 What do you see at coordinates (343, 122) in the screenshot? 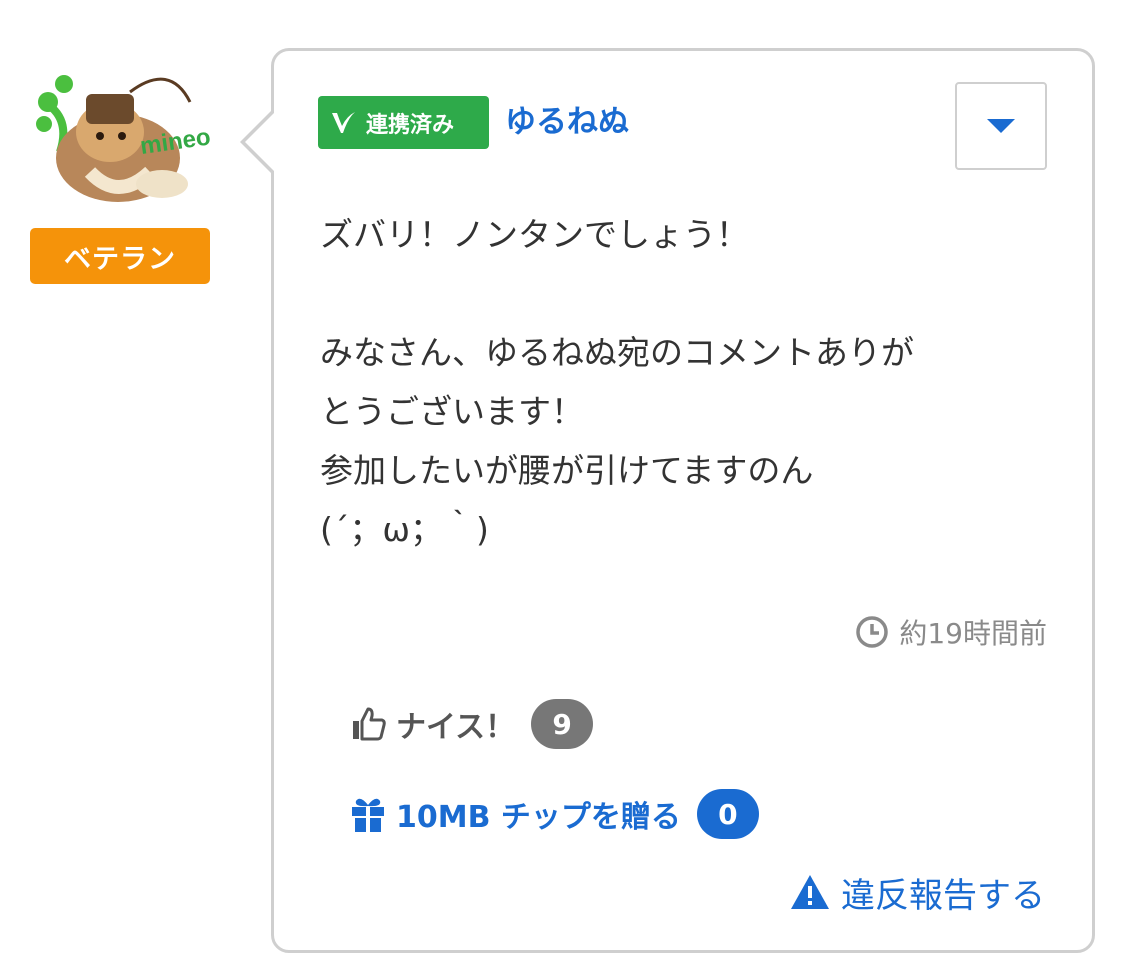
I see `v-check-icon` at bounding box center [343, 122].